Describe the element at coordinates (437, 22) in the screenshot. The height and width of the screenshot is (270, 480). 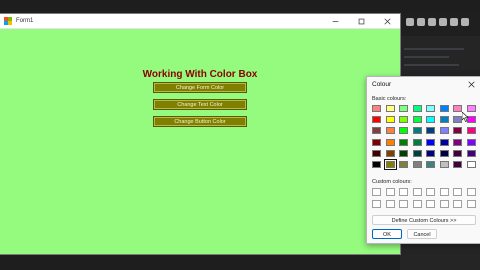
I see `ide-toolbar-icons` at that location.